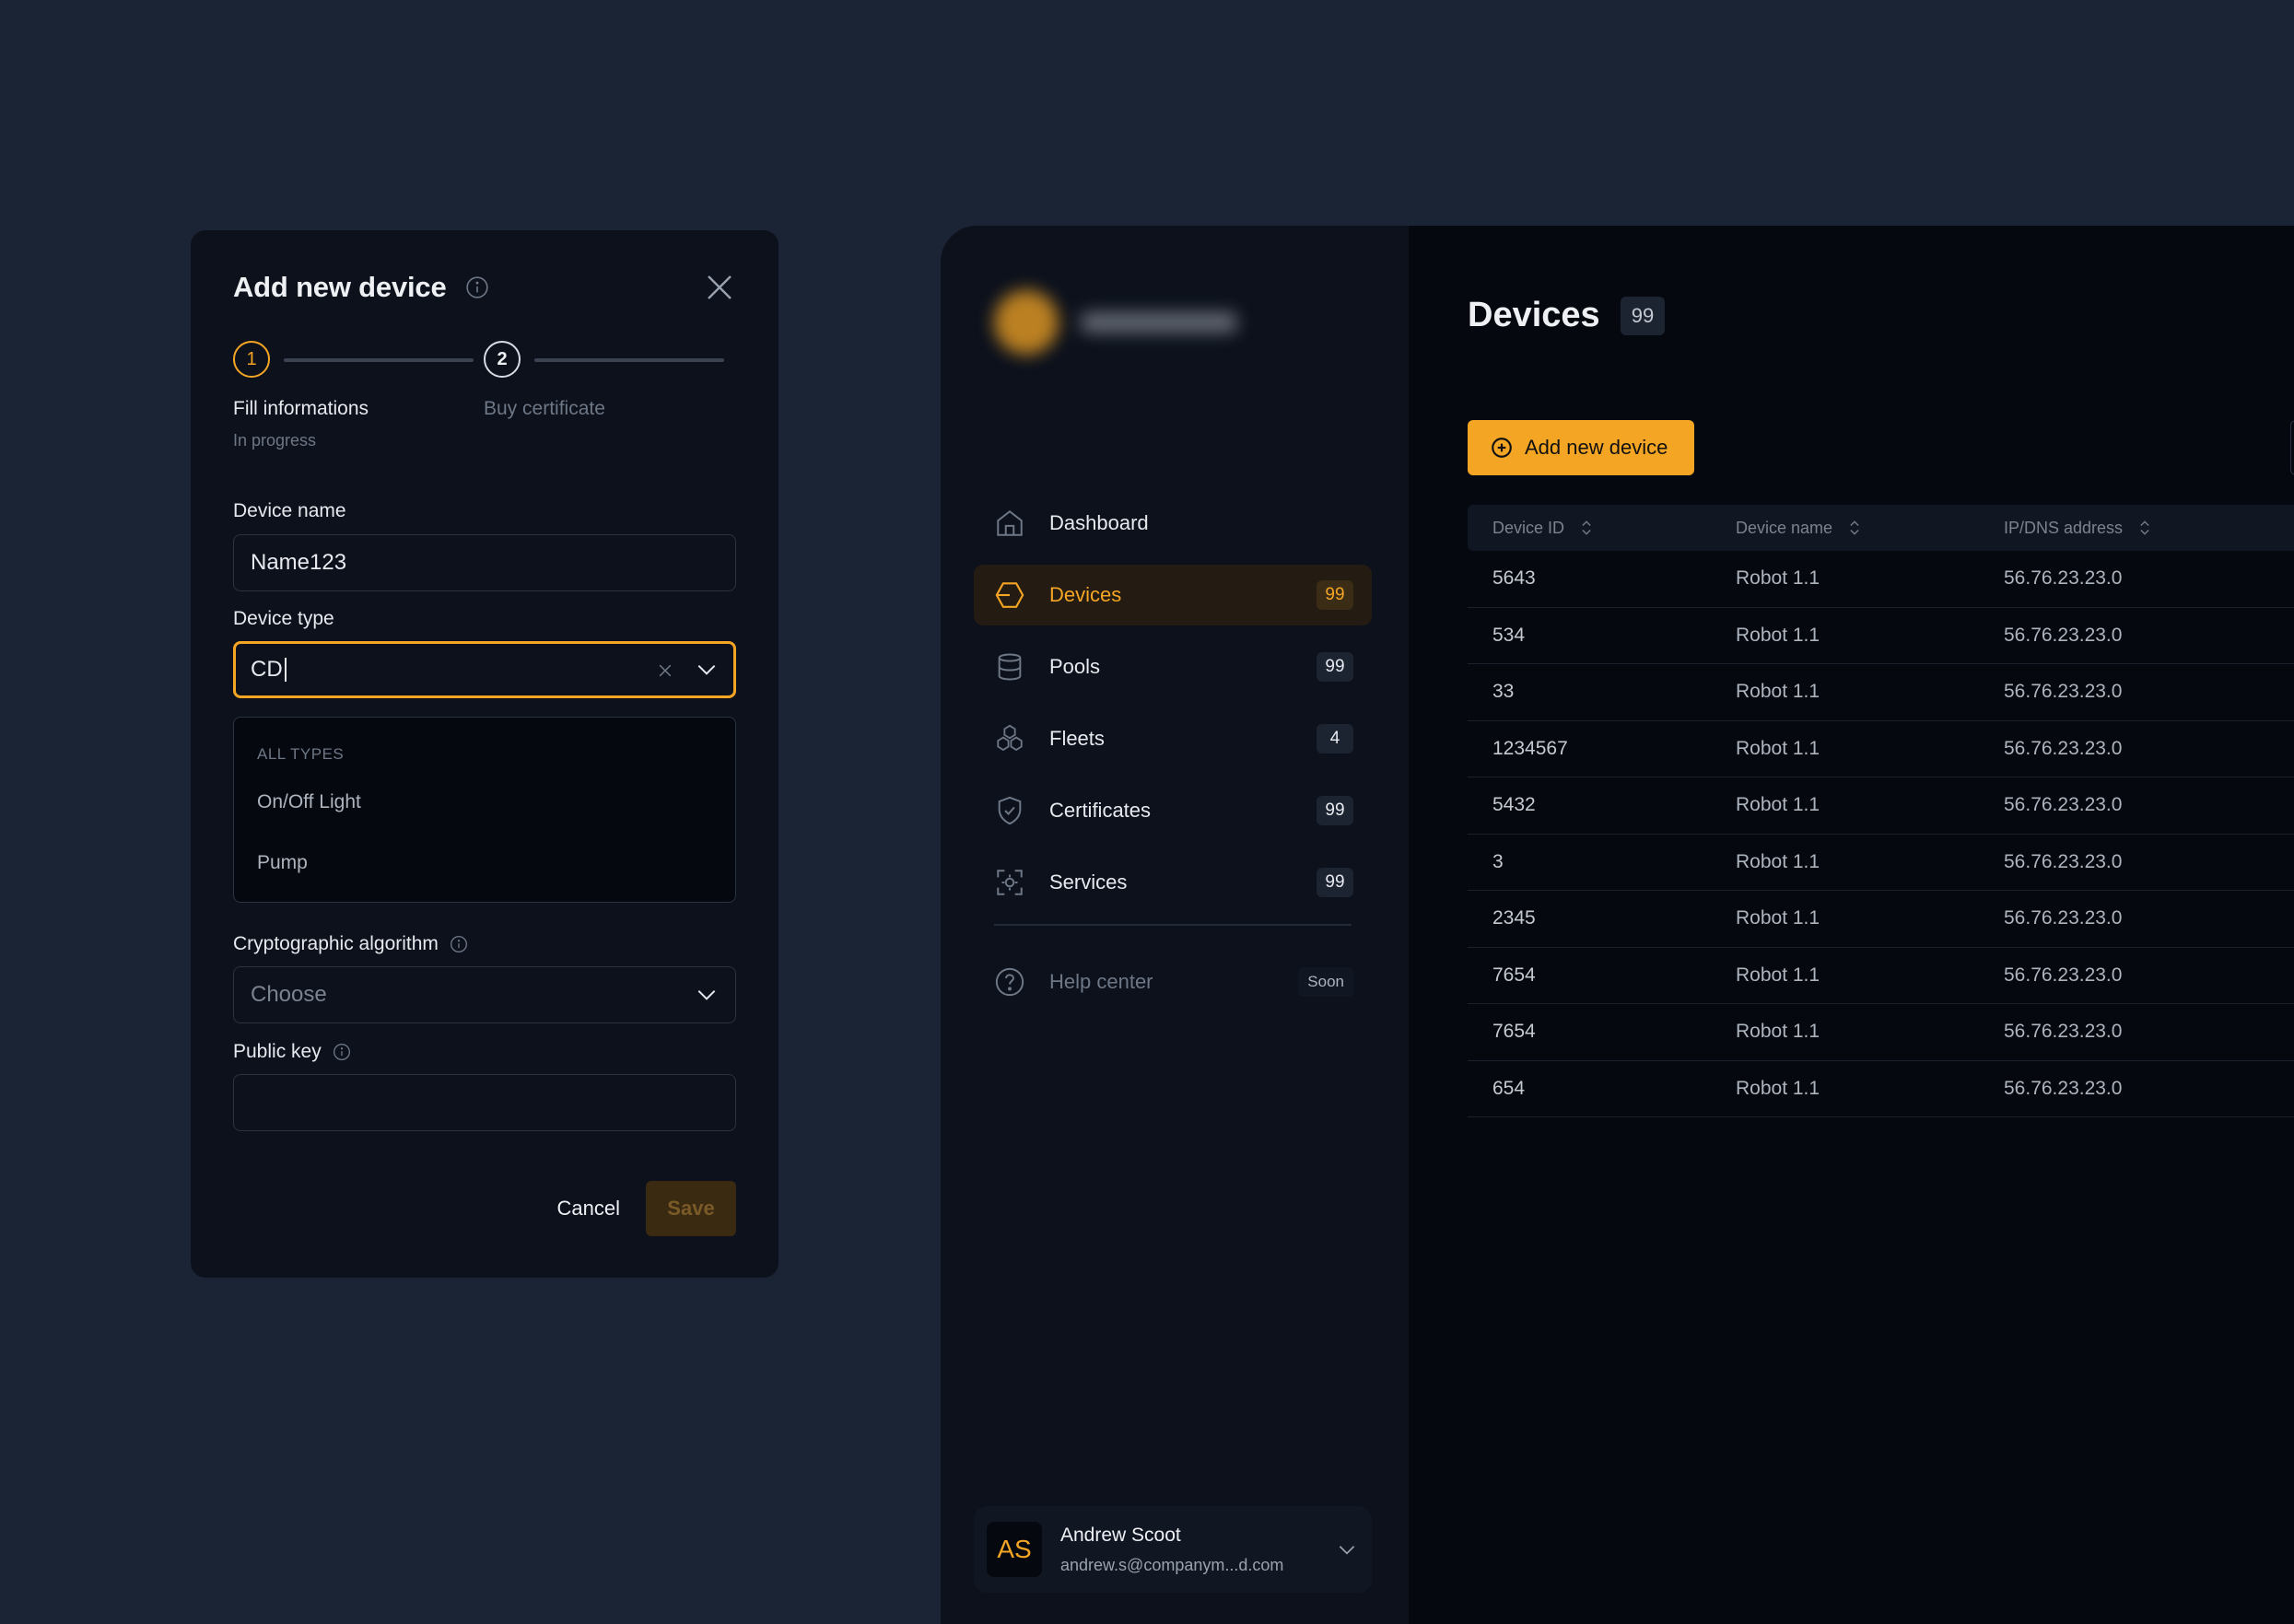 The image size is (2294, 1624). I want to click on clear-icon, so click(665, 669).